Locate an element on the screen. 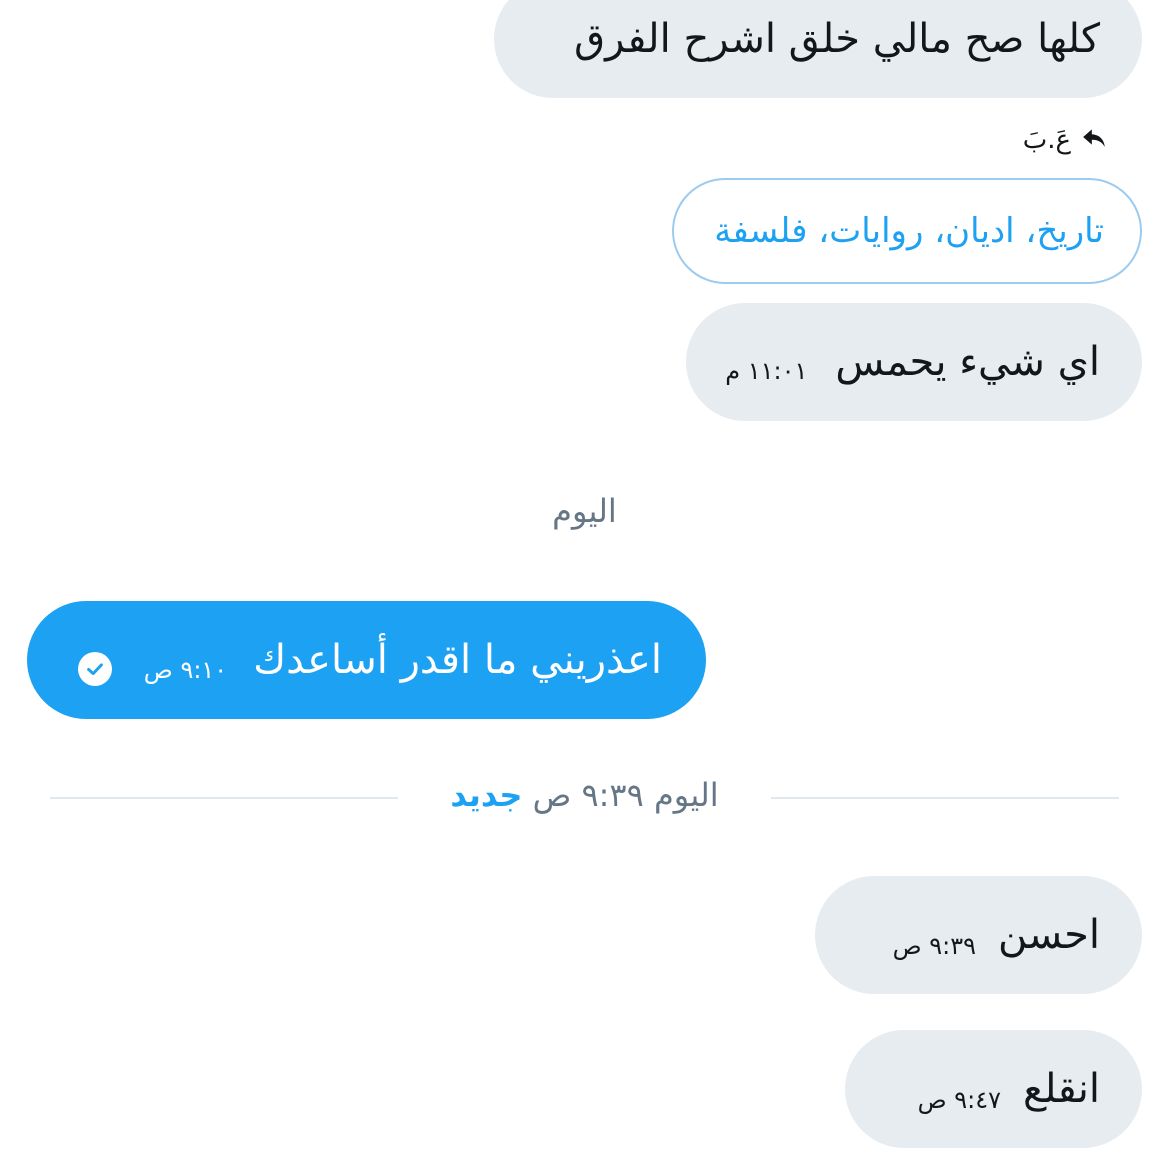  new-messages-separator: اليوم ٩:٣٩ ص جديد is located at coordinates (584, 798).